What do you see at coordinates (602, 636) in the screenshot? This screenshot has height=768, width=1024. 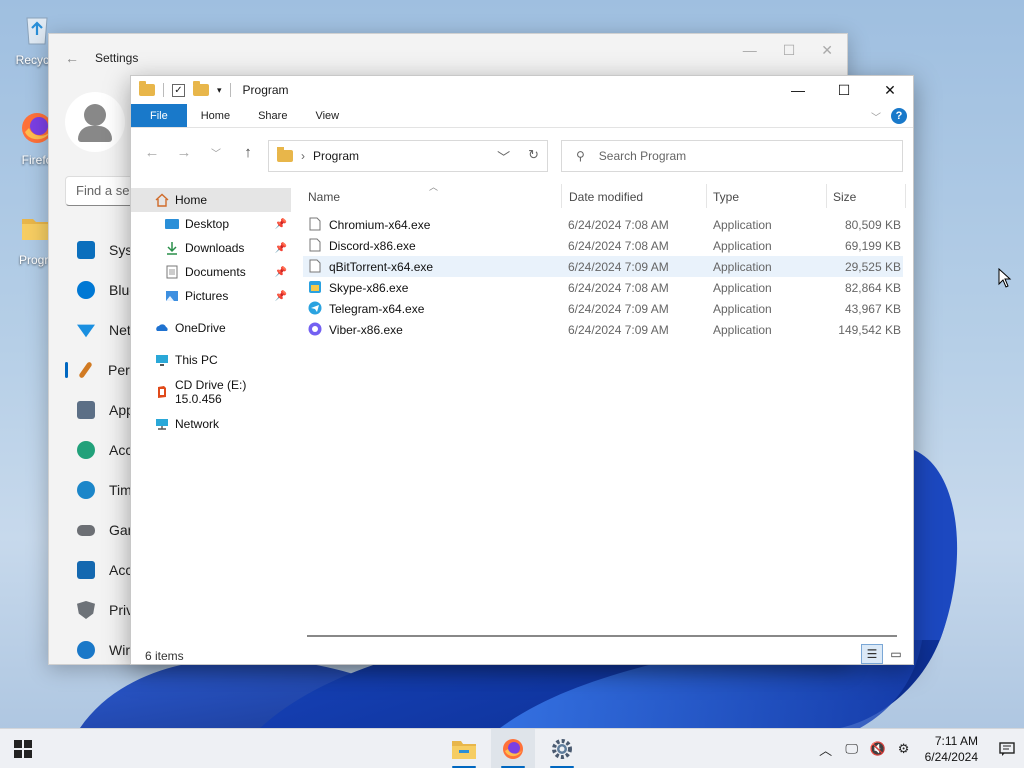 I see `horizontal-scrollbar` at bounding box center [602, 636].